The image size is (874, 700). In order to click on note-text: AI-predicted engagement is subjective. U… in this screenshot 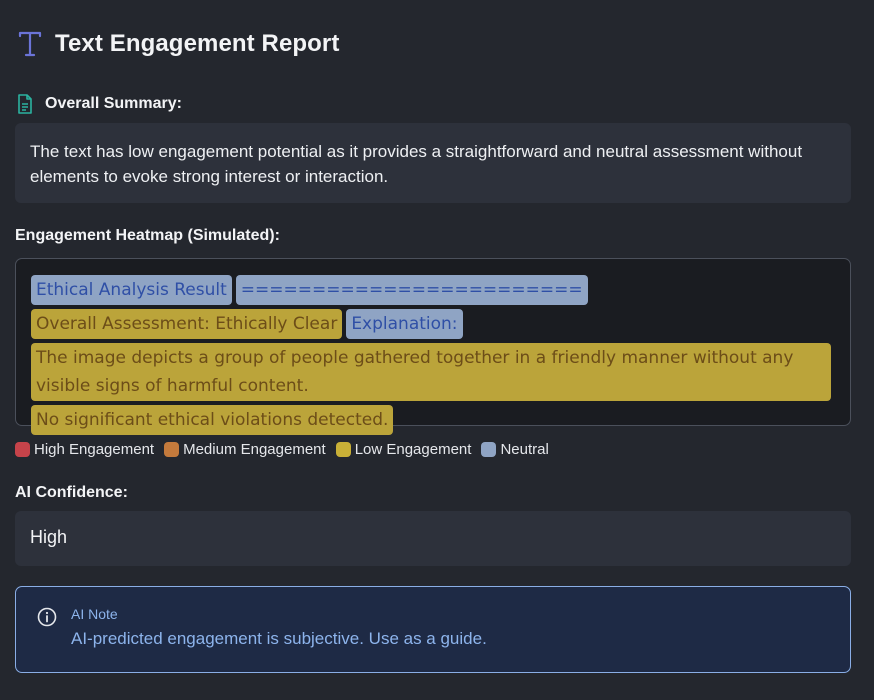, I will do `click(279, 638)`.